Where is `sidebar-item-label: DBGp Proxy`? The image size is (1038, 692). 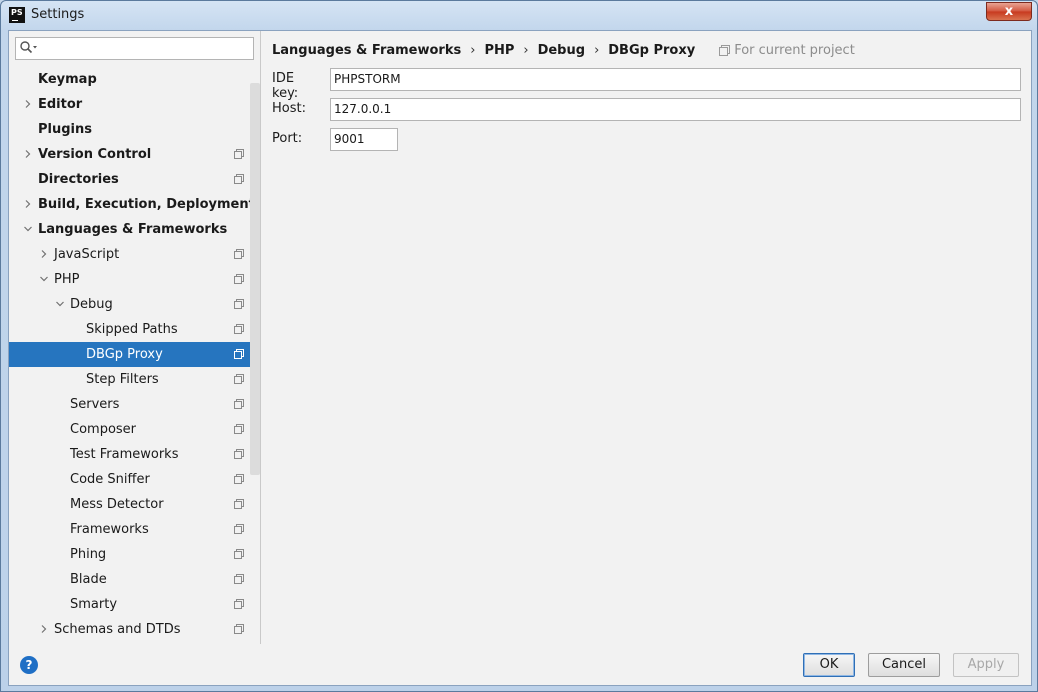 sidebar-item-label: DBGp Proxy is located at coordinates (124, 354).